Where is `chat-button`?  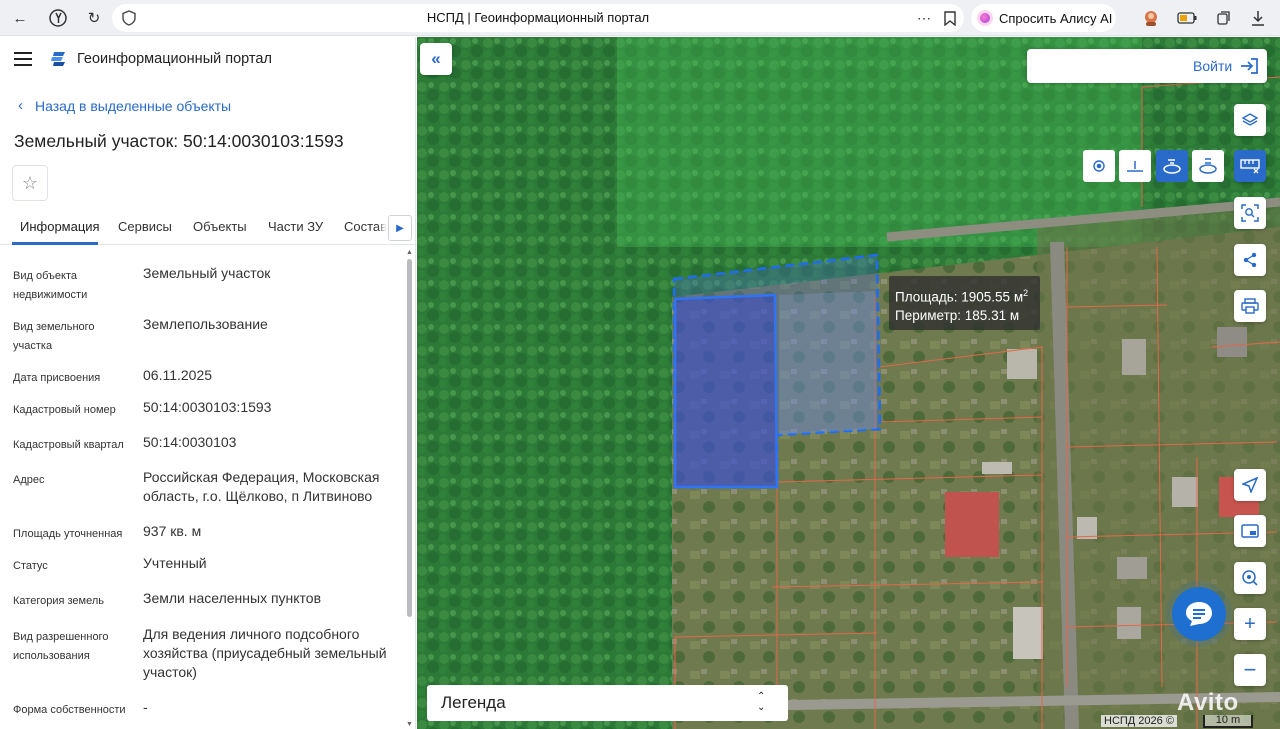 chat-button is located at coordinates (1199, 614).